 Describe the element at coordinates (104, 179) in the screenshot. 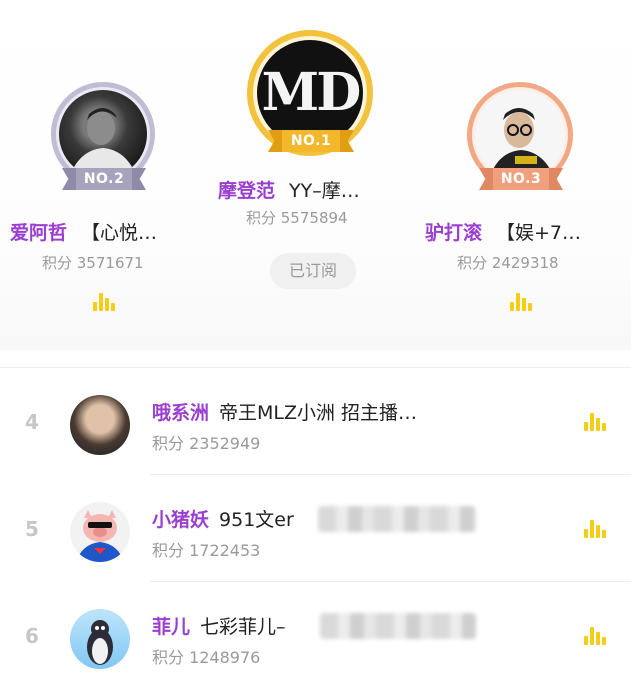

I see `rank-badge: NO.2` at that location.